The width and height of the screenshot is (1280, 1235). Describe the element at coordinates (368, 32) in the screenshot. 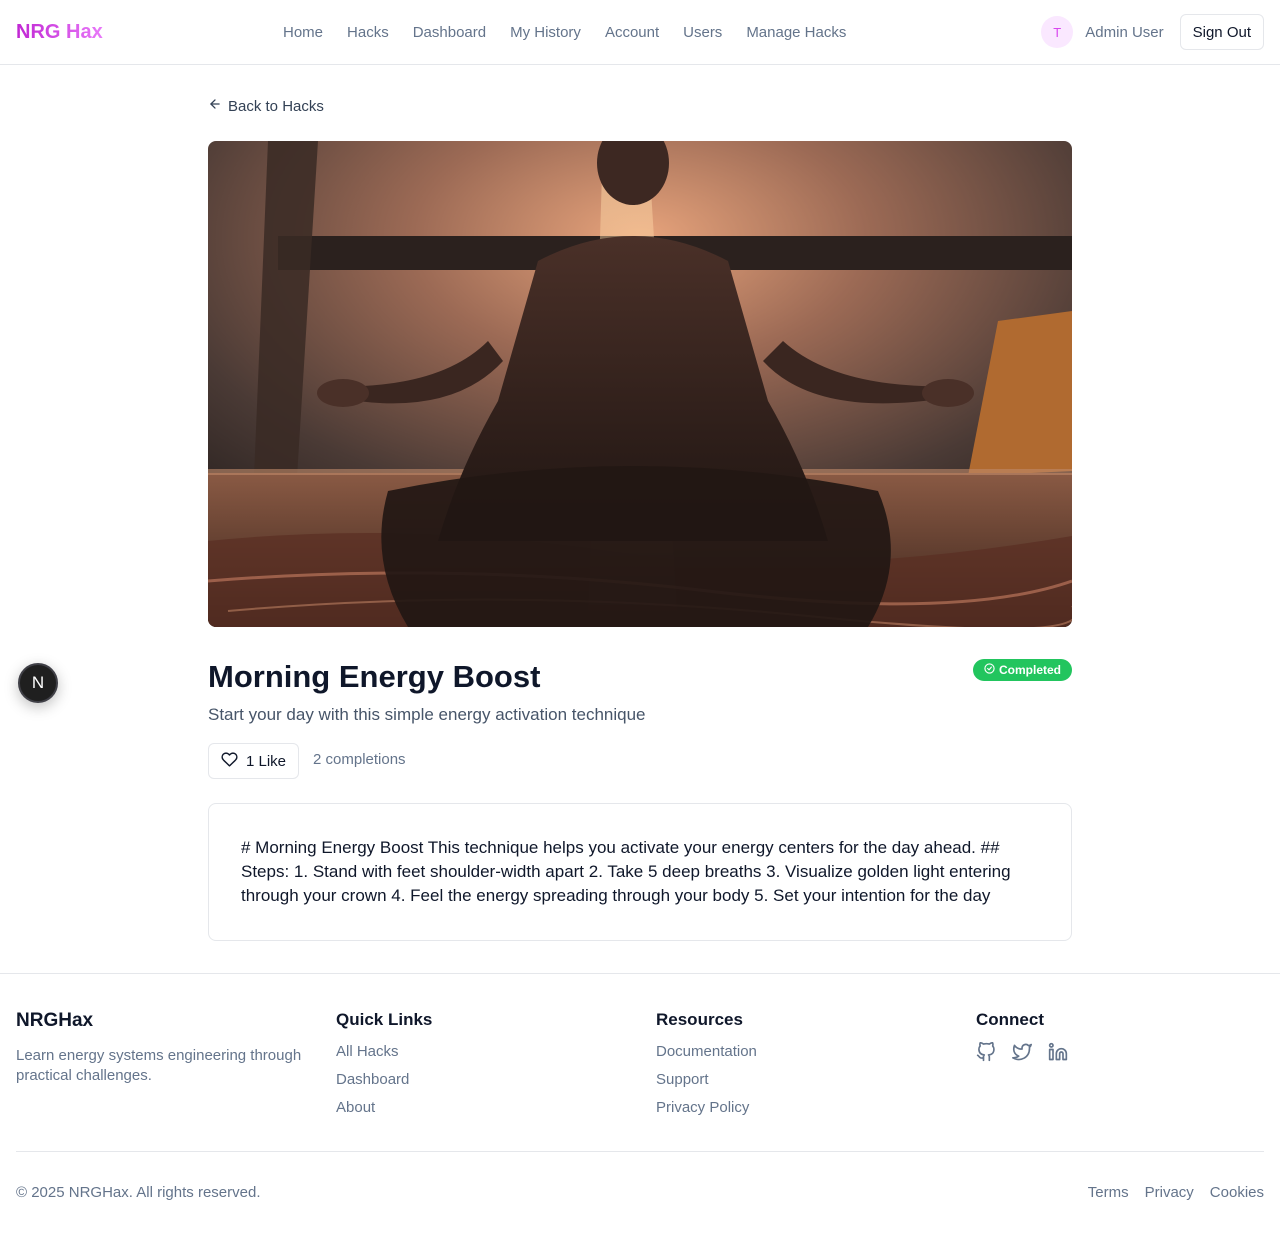

I see `nav-hacks: Hacks` at that location.